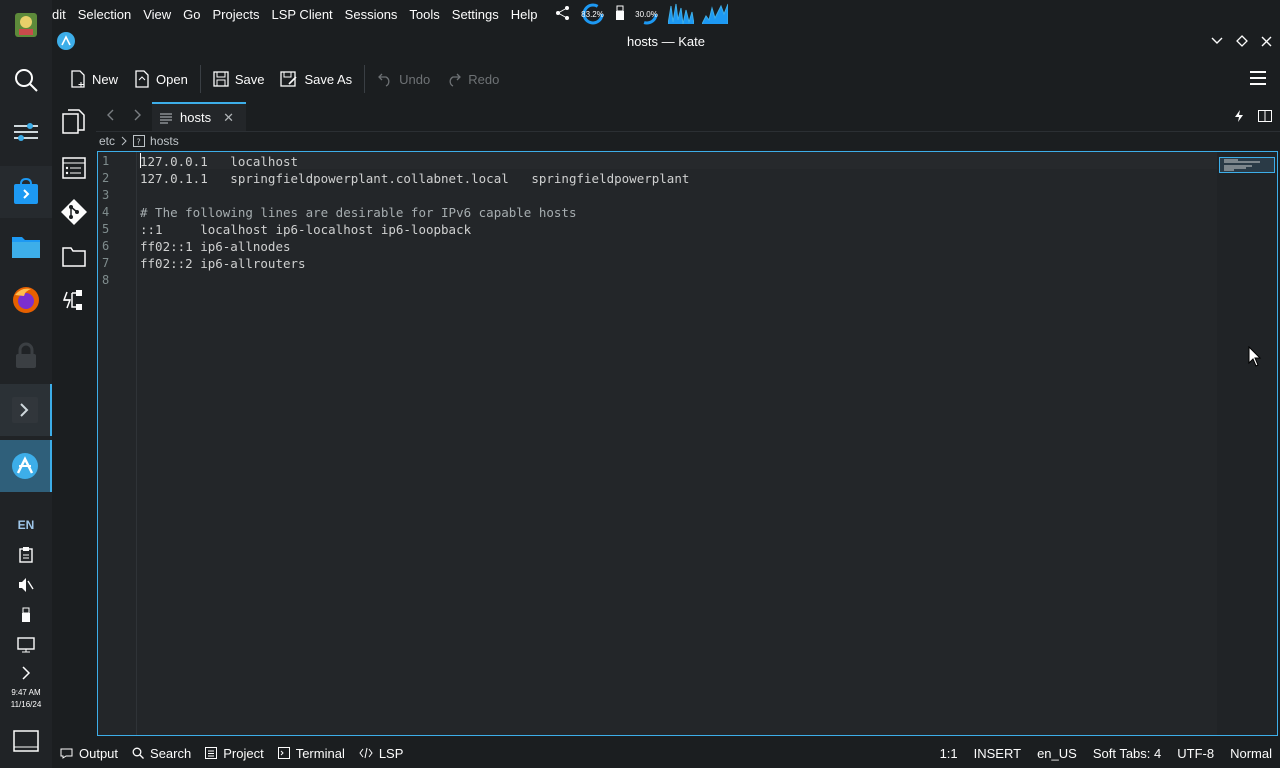 The image size is (1280, 768). What do you see at coordinates (26, 466) in the screenshot?
I see `kate-app-icon` at bounding box center [26, 466].